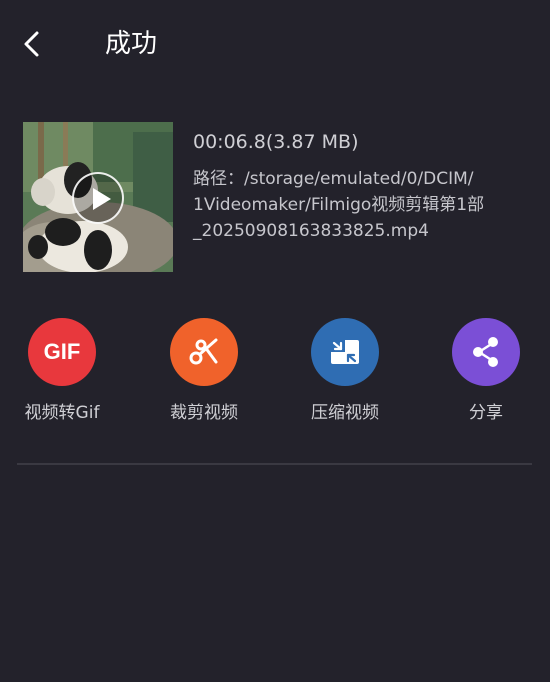 This screenshot has height=682, width=550. I want to click on file-path-line-2: 1Videomaker/Filmigo视频剪辑第1部, so click(339, 205).